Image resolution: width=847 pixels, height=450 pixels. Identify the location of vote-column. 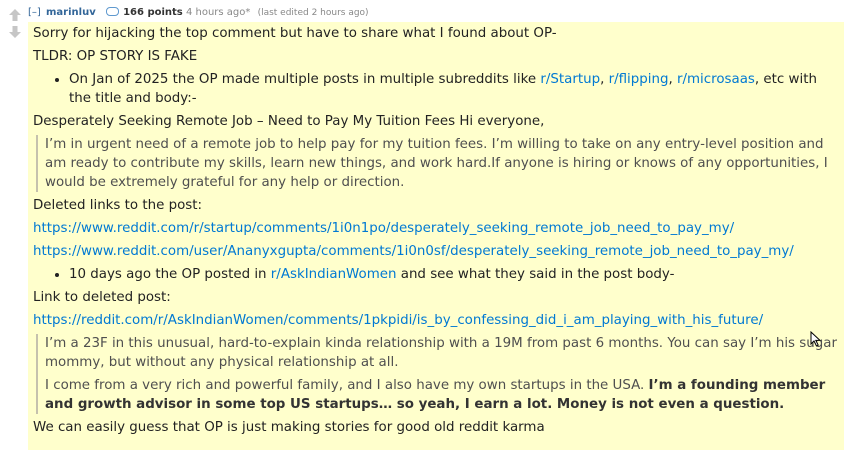
(15, 23).